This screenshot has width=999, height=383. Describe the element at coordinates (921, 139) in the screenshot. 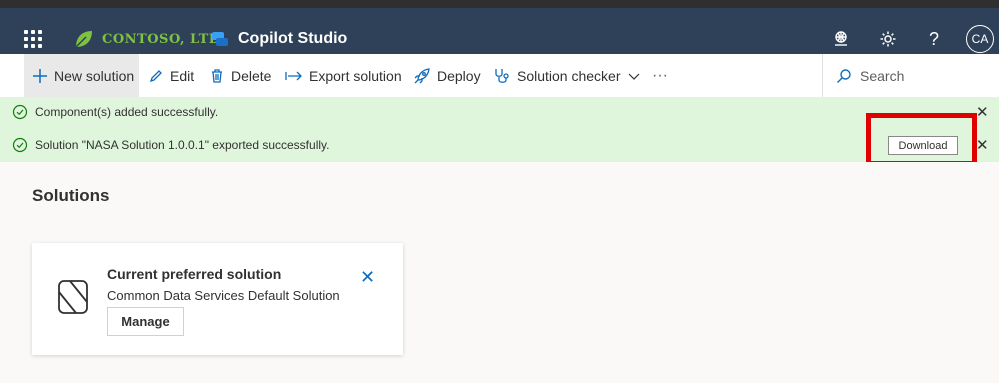

I see `highlight-box` at that location.